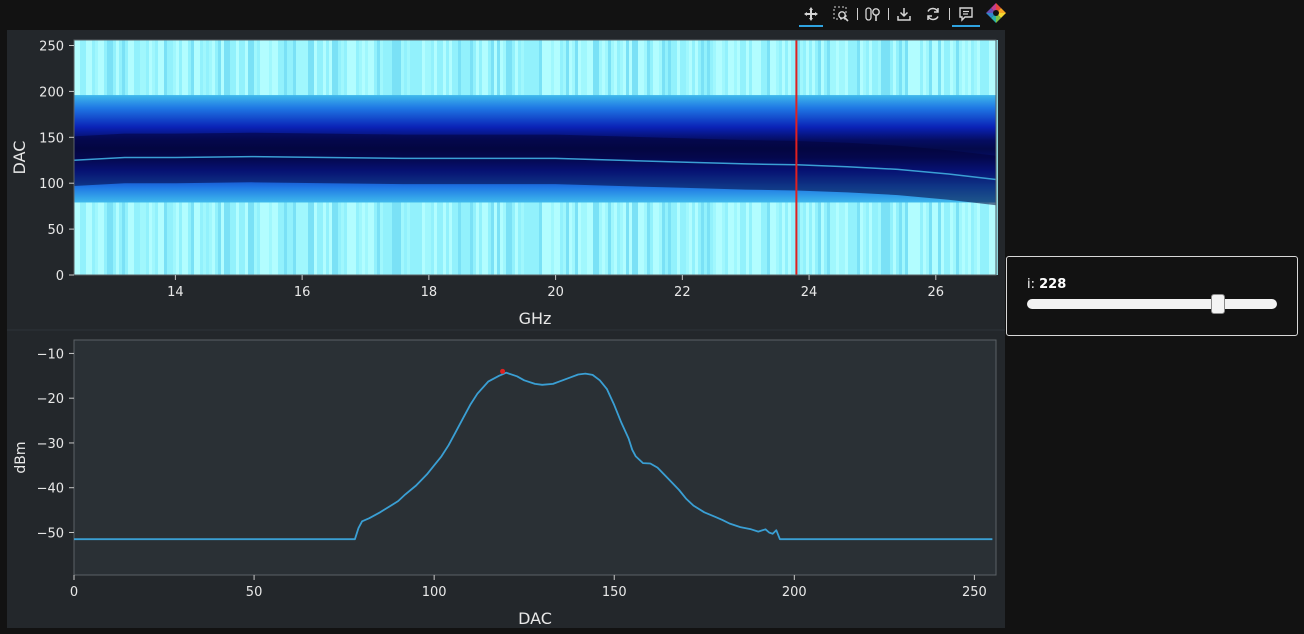 The width and height of the screenshot is (1304, 634). What do you see at coordinates (50, 444) in the screenshot?
I see `line-y-tick-label: −30` at bounding box center [50, 444].